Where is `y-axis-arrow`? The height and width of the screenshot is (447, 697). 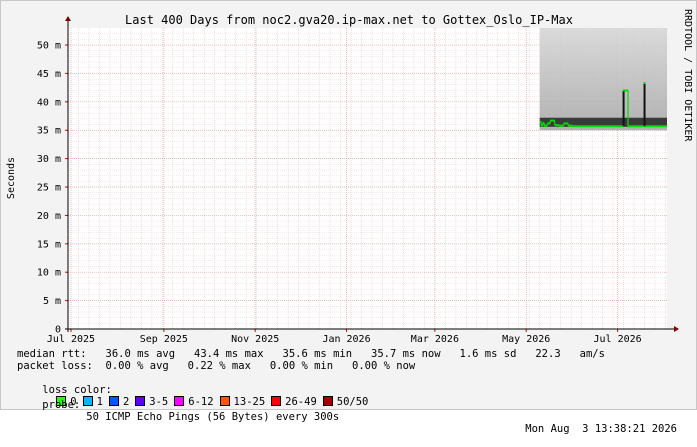 y-axis-arrow is located at coordinates (68, 18).